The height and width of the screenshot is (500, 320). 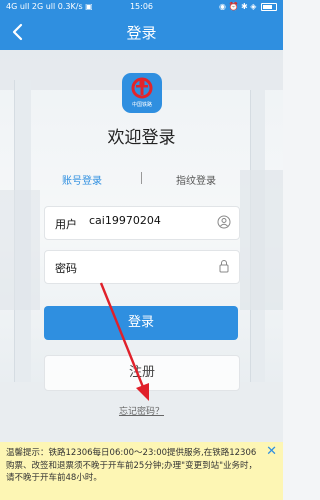 I want to click on password-field: 密码, so click(x=142, y=267).